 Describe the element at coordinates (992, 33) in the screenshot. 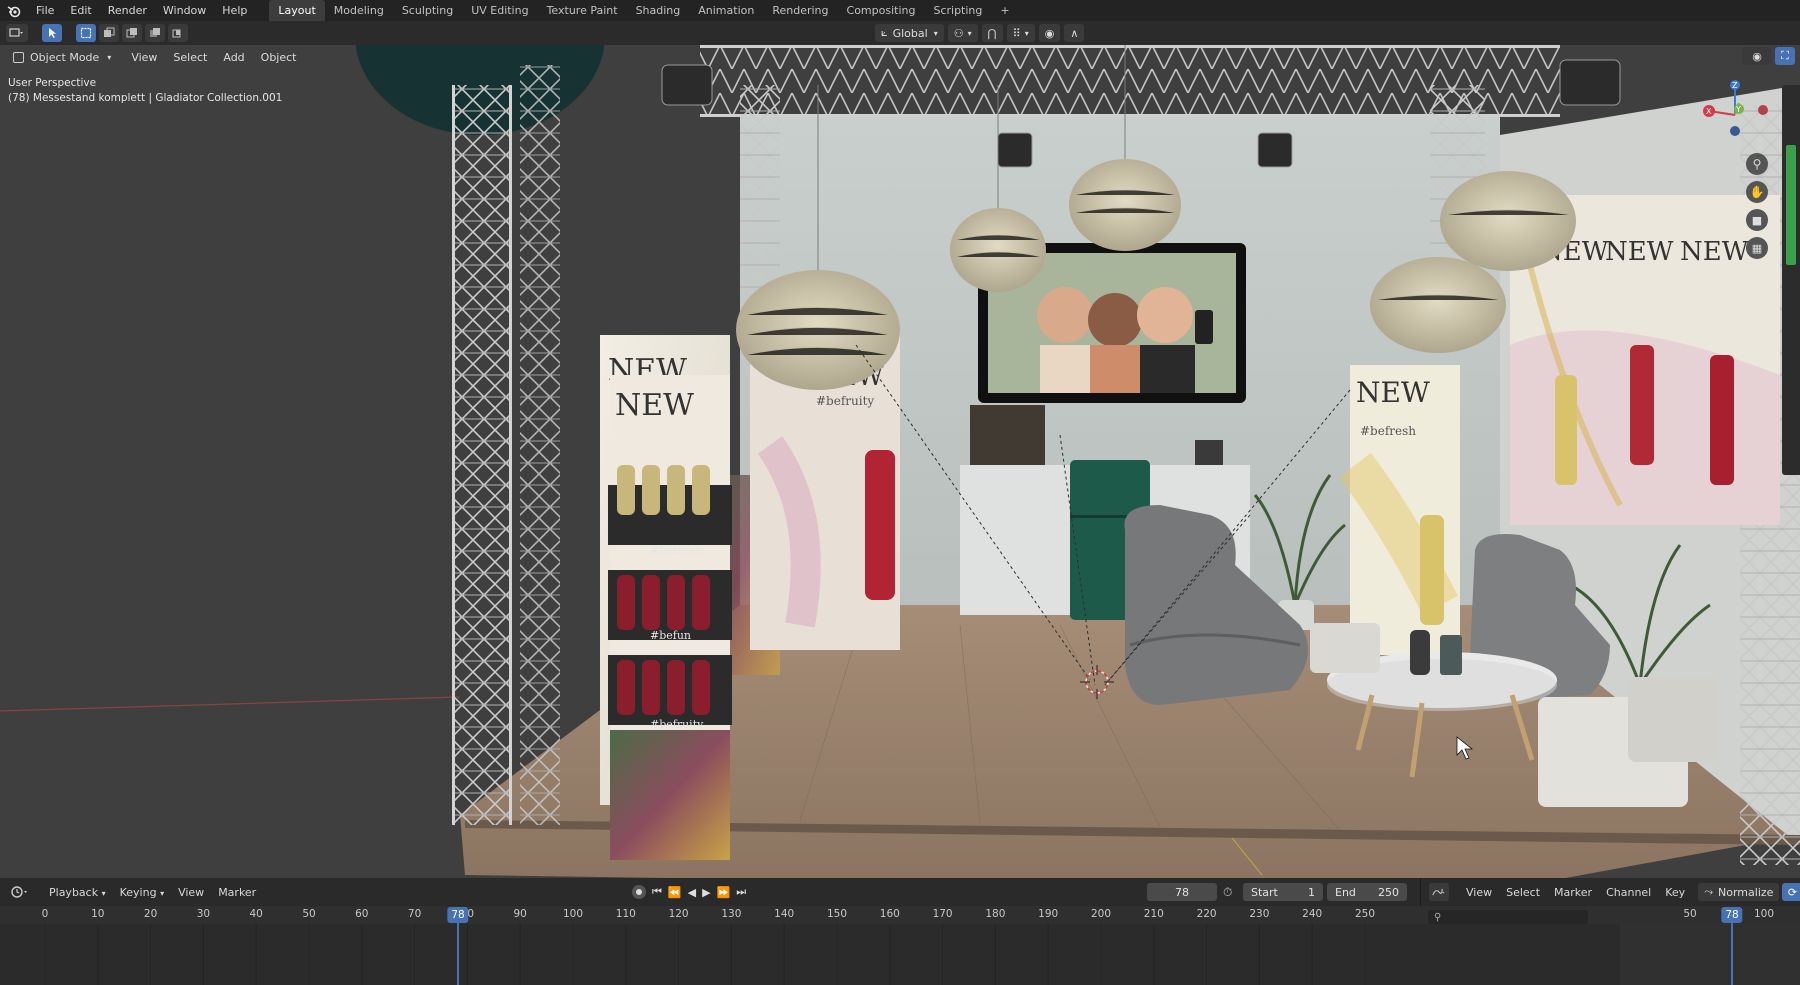

I see `snap-toggle: ⋂` at that location.